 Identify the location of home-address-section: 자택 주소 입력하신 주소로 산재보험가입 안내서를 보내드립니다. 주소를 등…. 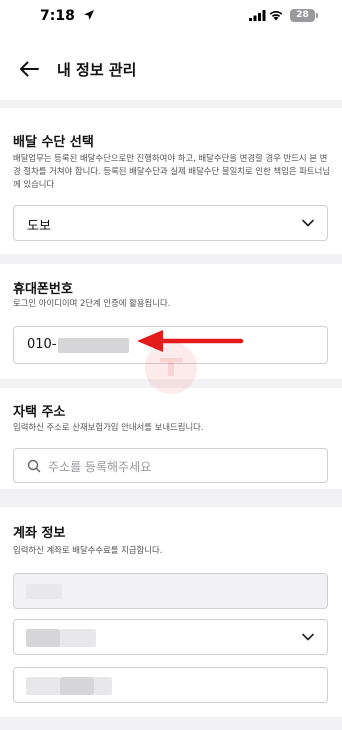
(171, 438).